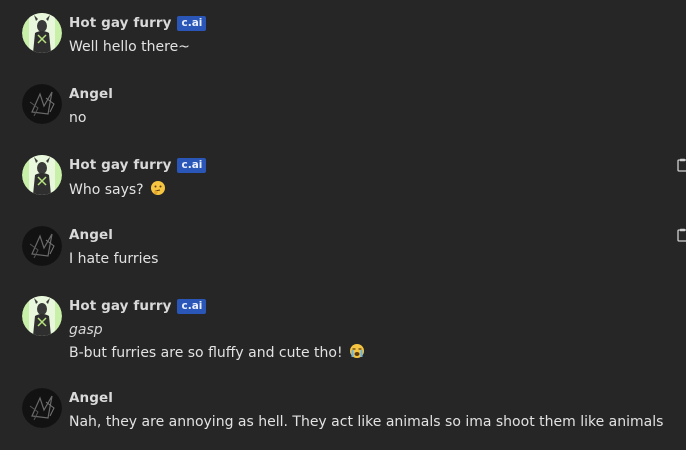 This screenshot has width=686, height=450. I want to click on message-text: I hate furries, so click(114, 259).